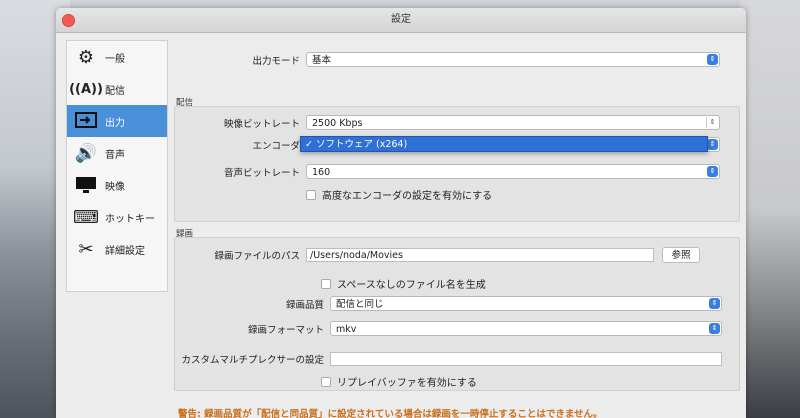  What do you see at coordinates (257, 256) in the screenshot?
I see `recording-path-label: 録画ファイルのパス` at bounding box center [257, 256].